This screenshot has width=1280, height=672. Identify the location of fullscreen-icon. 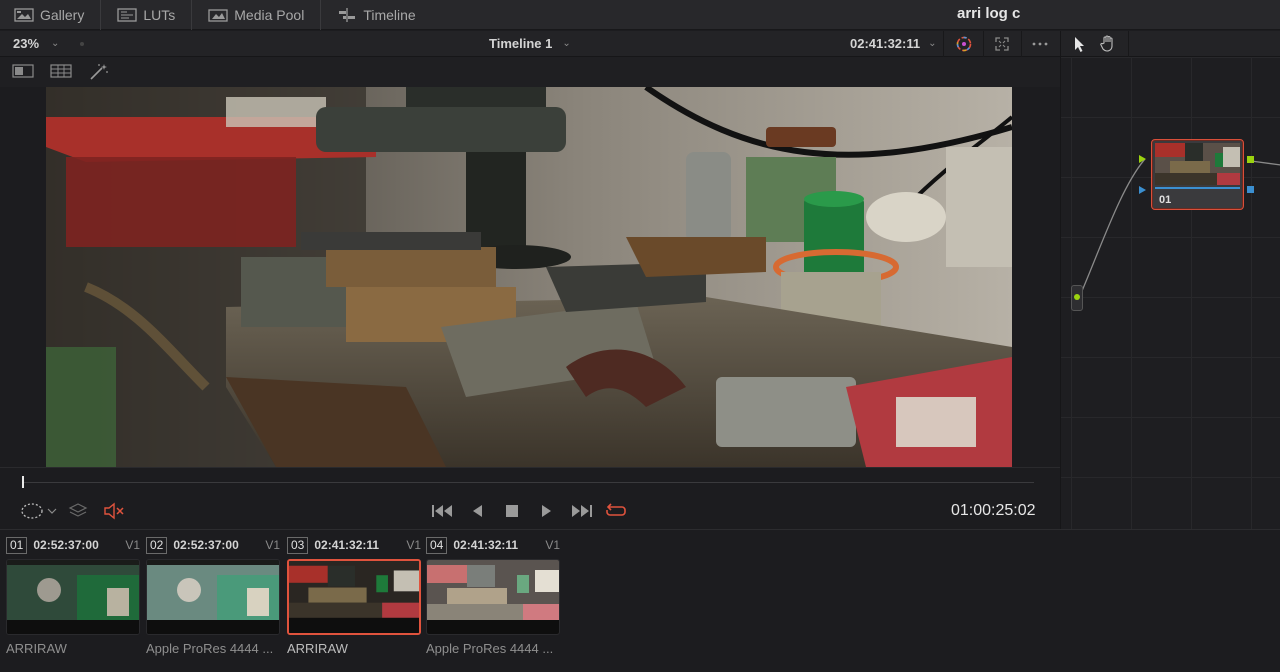
(1002, 44).